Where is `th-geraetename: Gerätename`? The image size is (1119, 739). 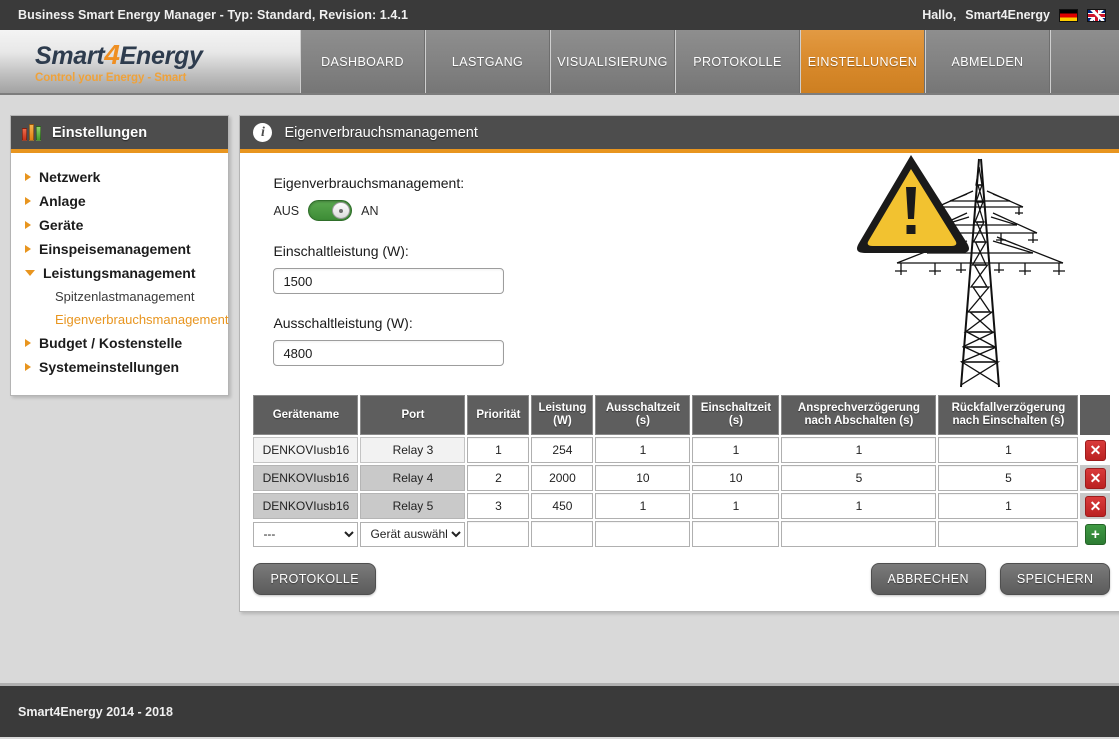
th-geraetename: Gerätename is located at coordinates (306, 415).